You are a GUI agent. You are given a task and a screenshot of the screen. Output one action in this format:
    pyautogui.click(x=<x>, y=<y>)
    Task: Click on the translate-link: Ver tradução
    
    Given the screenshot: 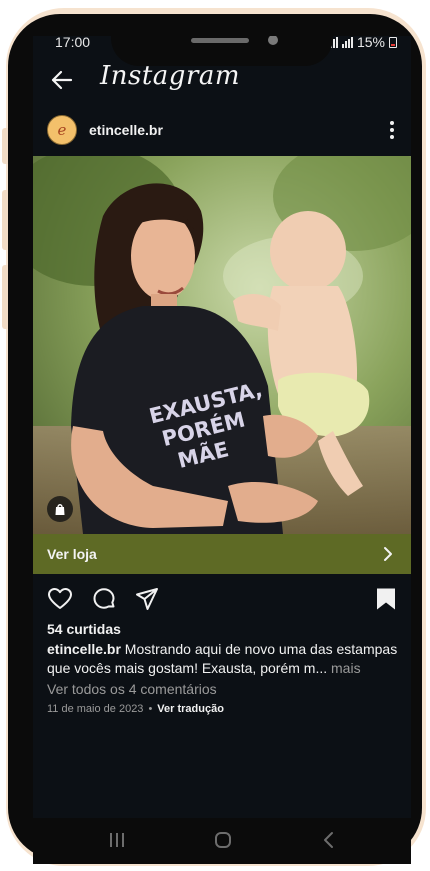 What is the action you would take?
    pyautogui.click(x=190, y=709)
    